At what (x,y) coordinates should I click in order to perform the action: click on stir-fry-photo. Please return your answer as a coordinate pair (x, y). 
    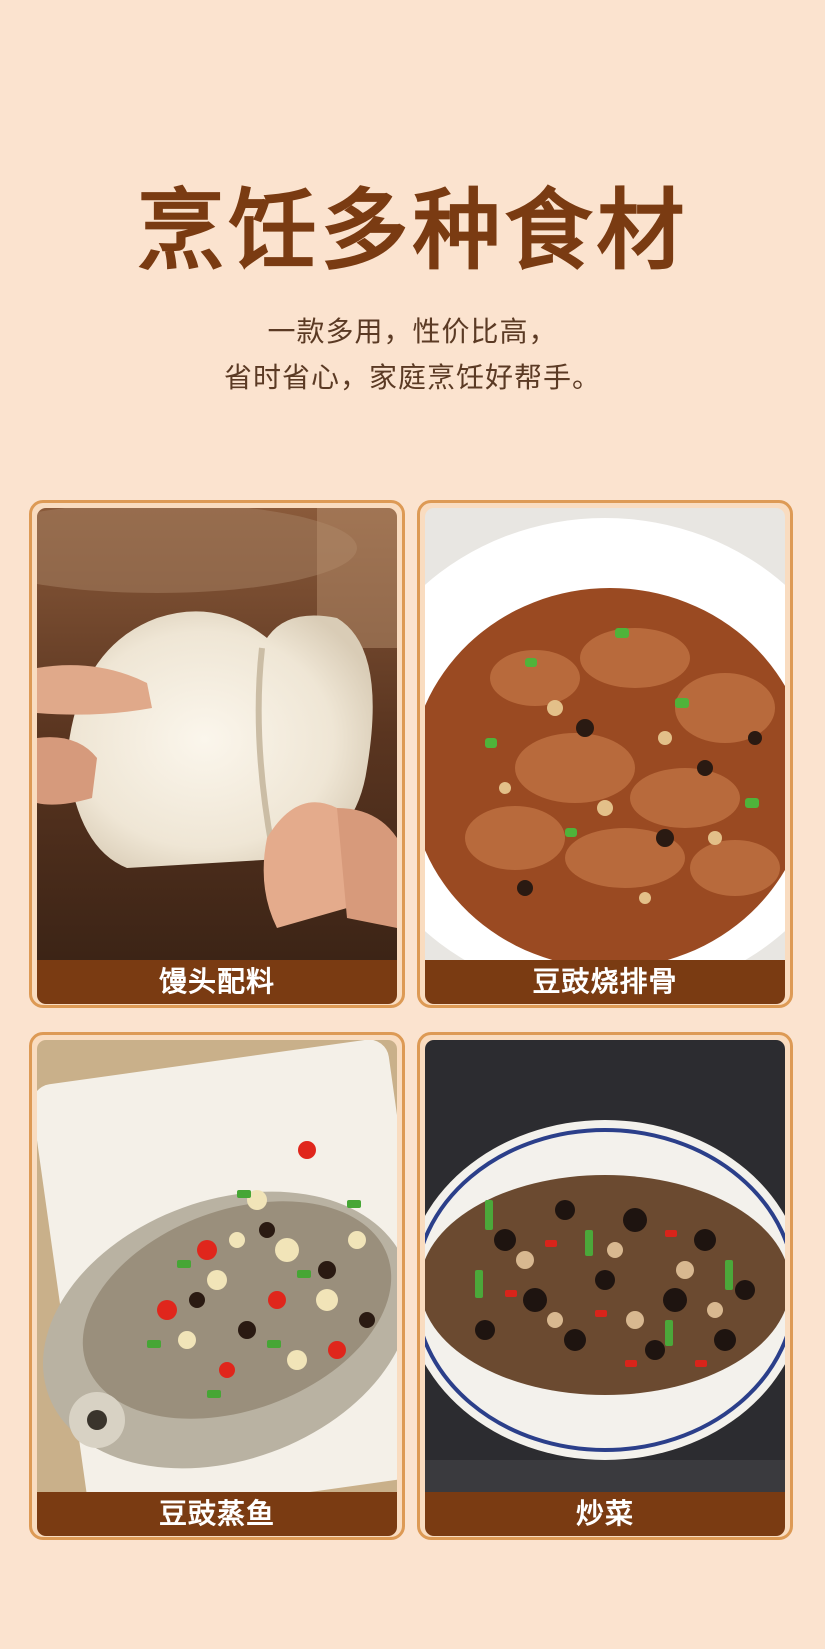
    Looking at the image, I should click on (605, 1266).